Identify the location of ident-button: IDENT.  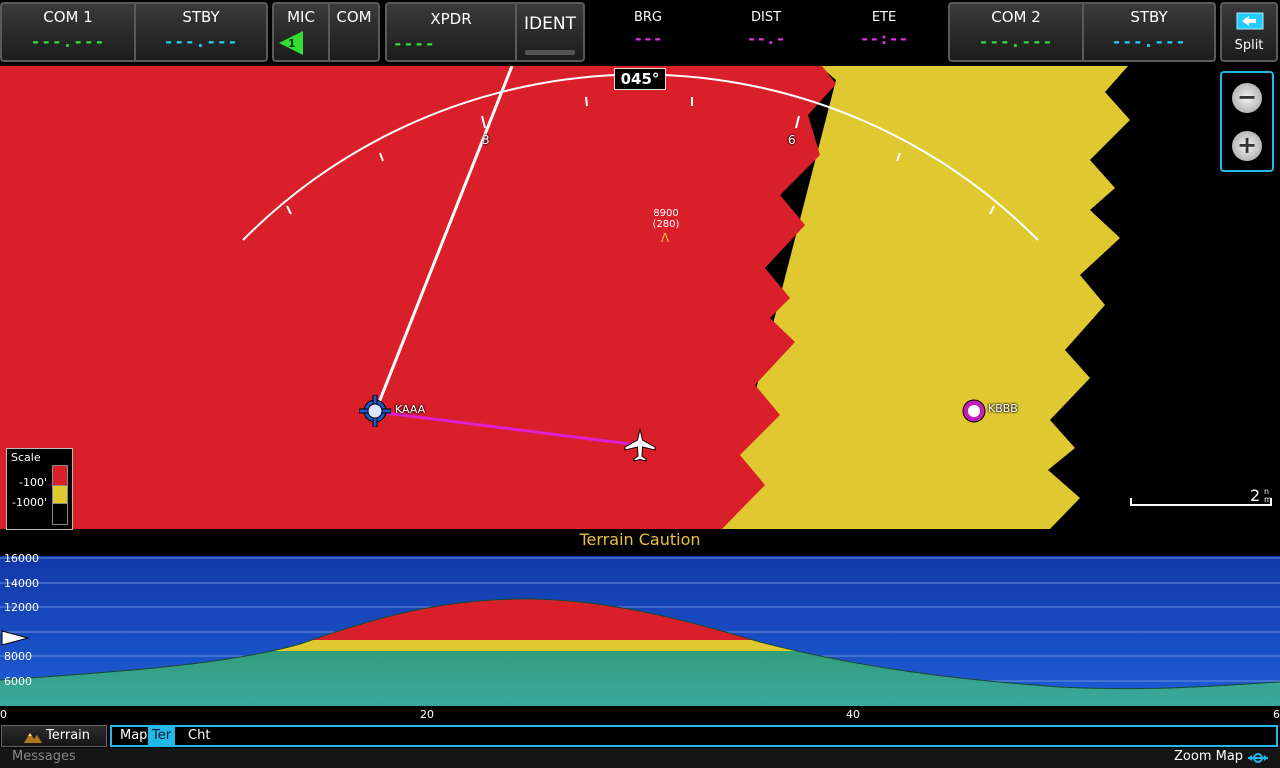
(550, 32).